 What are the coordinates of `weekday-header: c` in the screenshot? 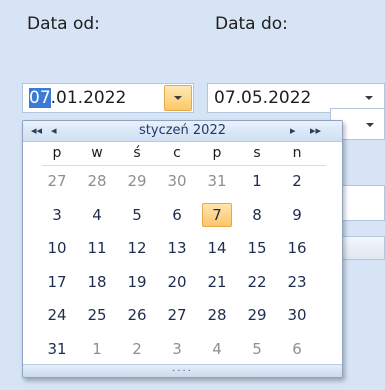 It's located at (177, 153).